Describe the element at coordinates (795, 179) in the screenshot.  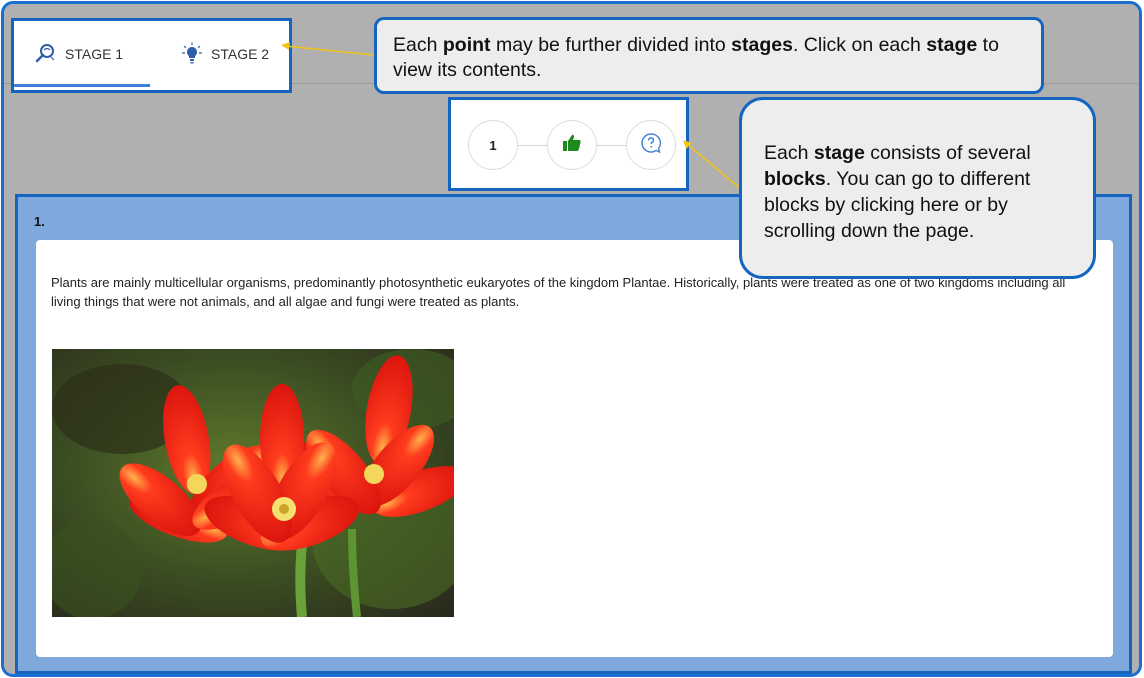
I see `callout-bold-text: blocks` at that location.